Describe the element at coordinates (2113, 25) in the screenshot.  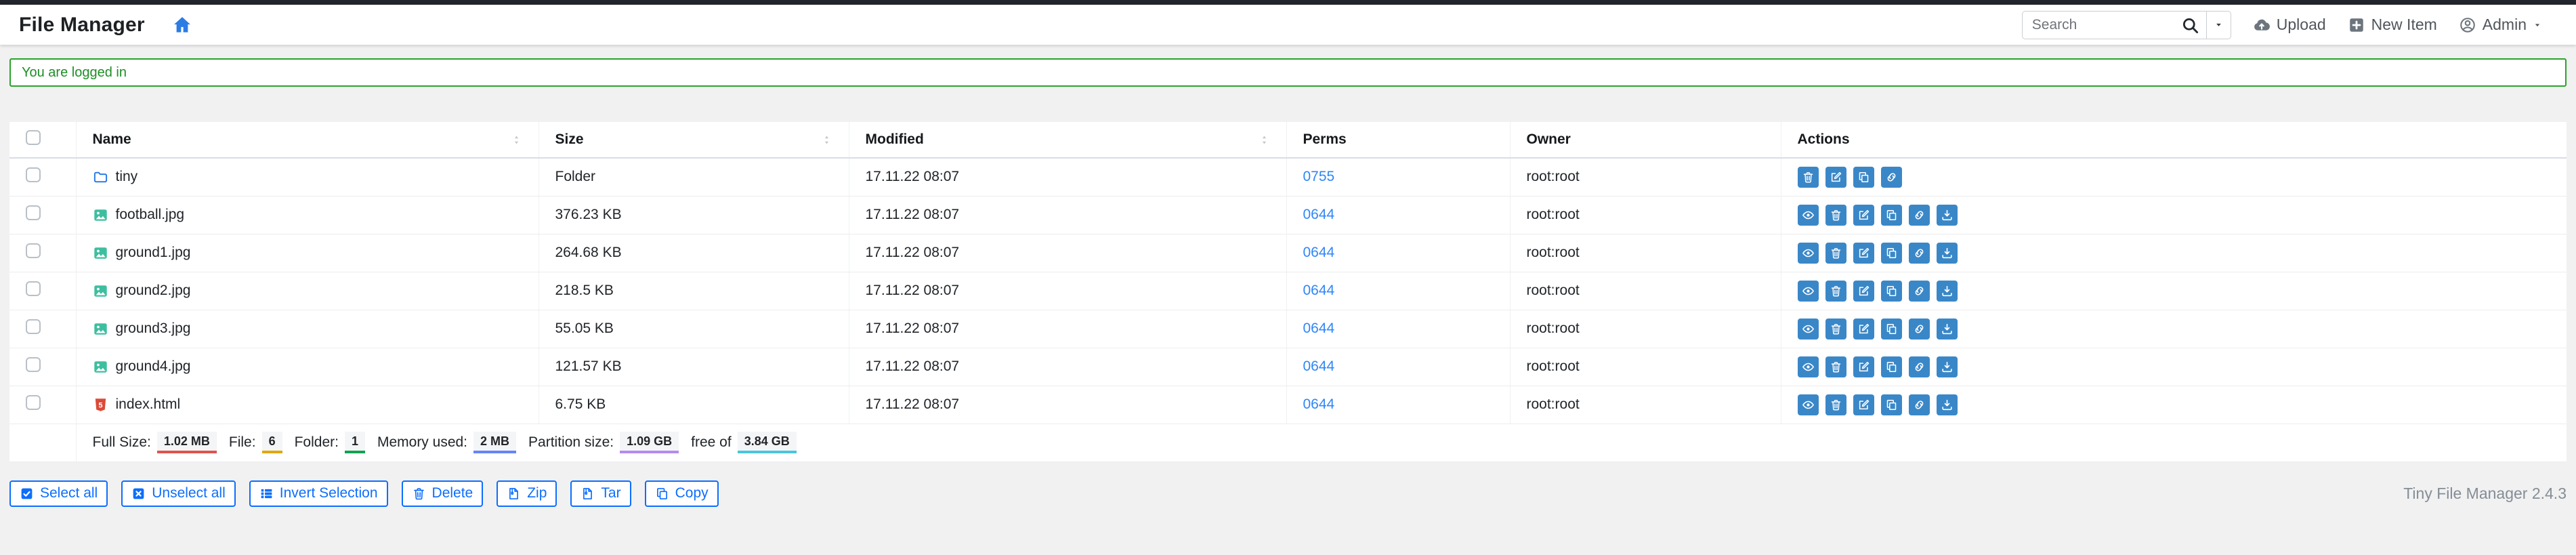
I see `search-input` at that location.